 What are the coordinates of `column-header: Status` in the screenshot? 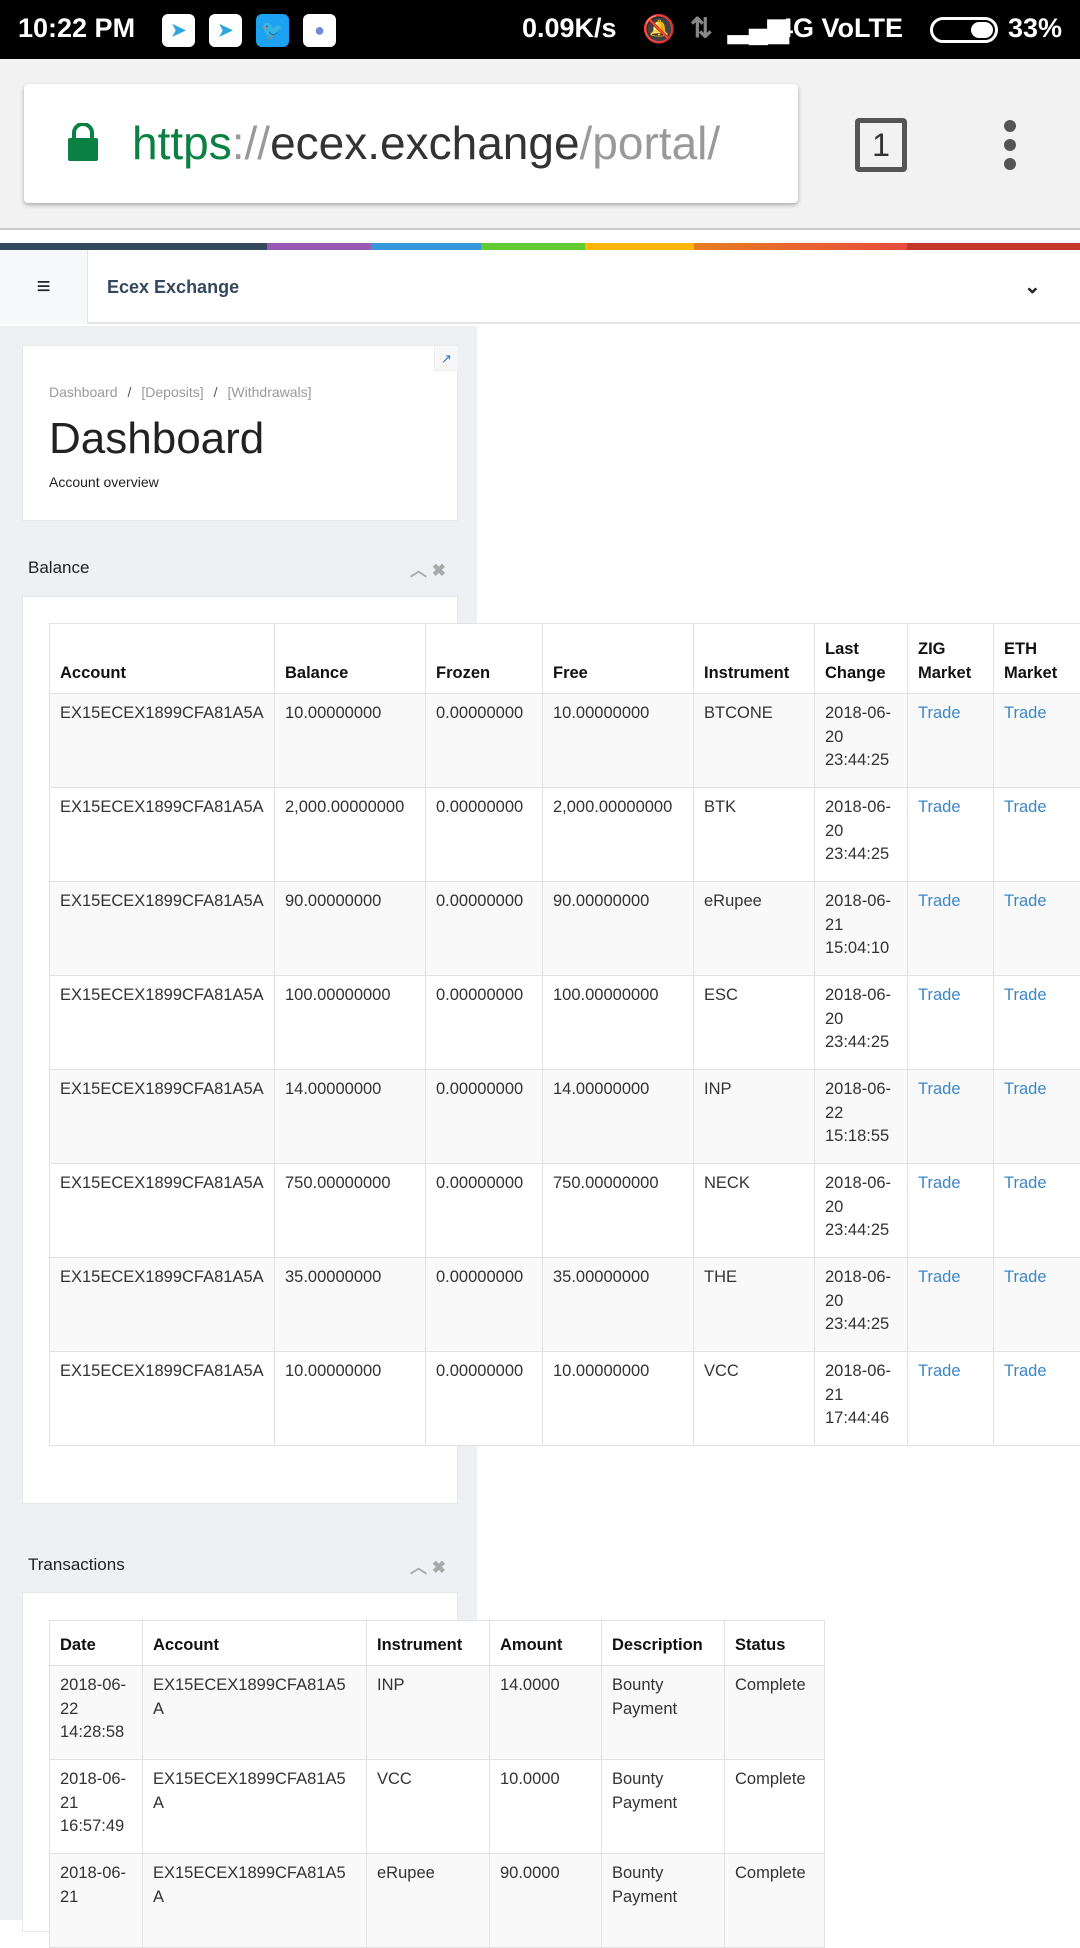 It's located at (775, 1643).